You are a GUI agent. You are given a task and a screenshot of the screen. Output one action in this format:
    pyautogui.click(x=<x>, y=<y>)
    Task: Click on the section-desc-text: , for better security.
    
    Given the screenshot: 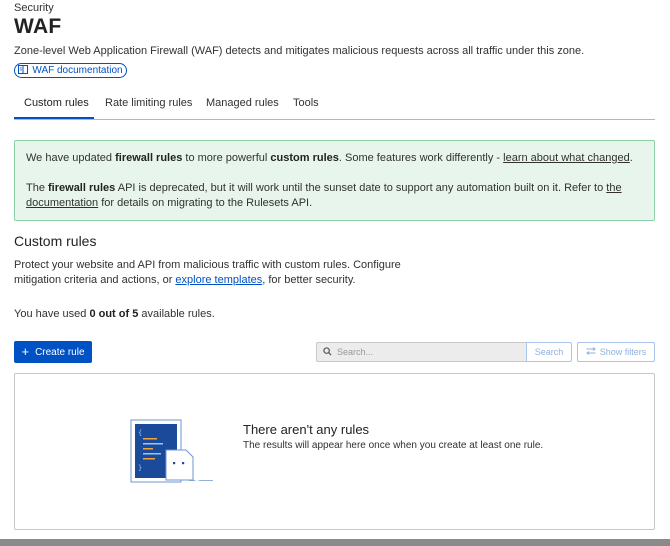 What is the action you would take?
    pyautogui.click(x=309, y=280)
    